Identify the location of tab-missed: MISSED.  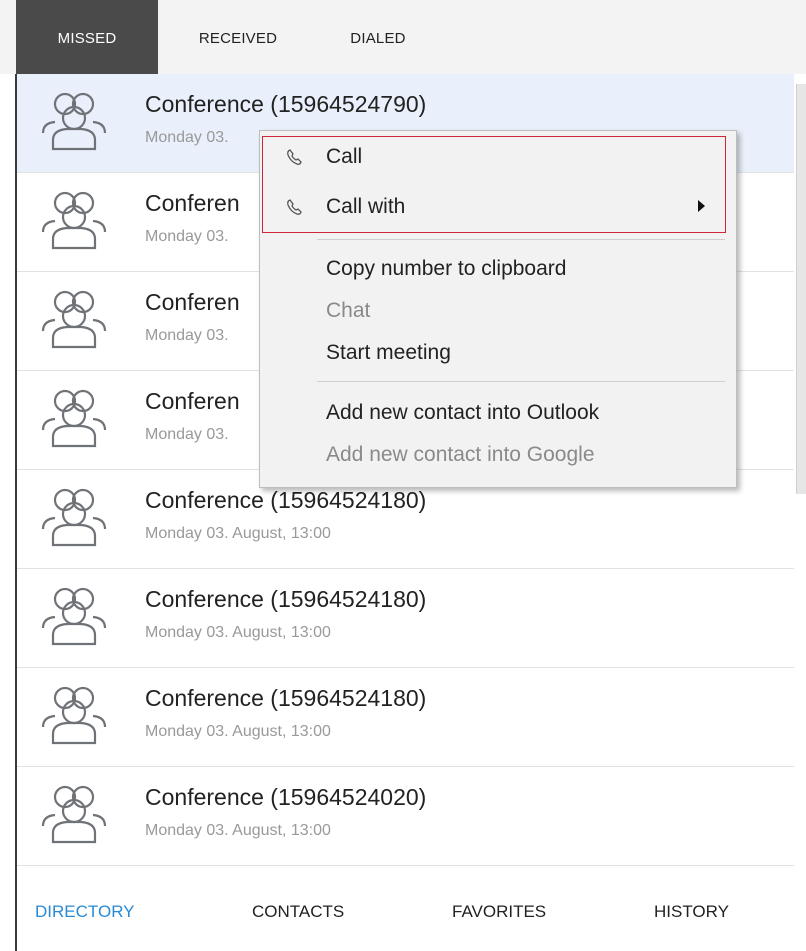
(87, 37).